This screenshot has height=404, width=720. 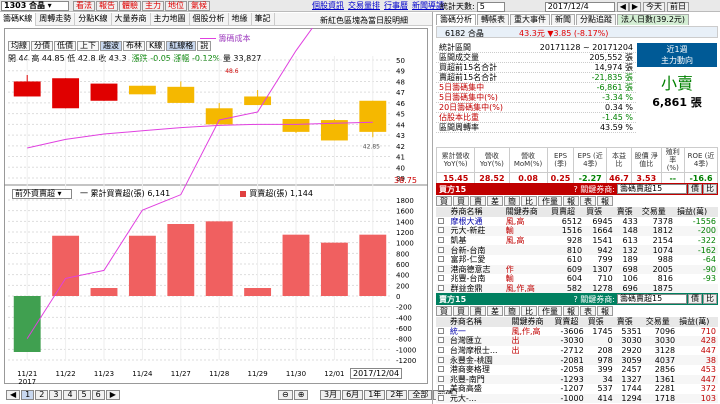 I want to click on quick-link-button-1: 報告, so click(x=107, y=5).